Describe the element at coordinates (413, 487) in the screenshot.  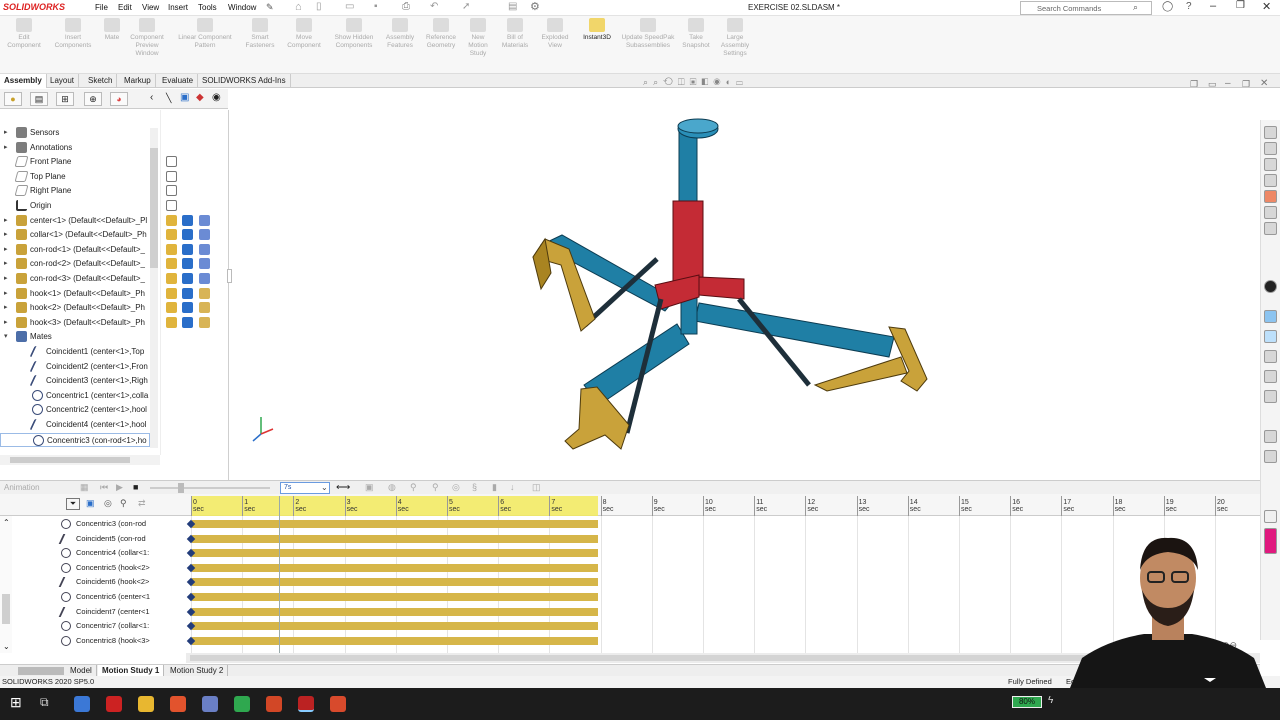
I see `autokey-icon: ⚲` at that location.